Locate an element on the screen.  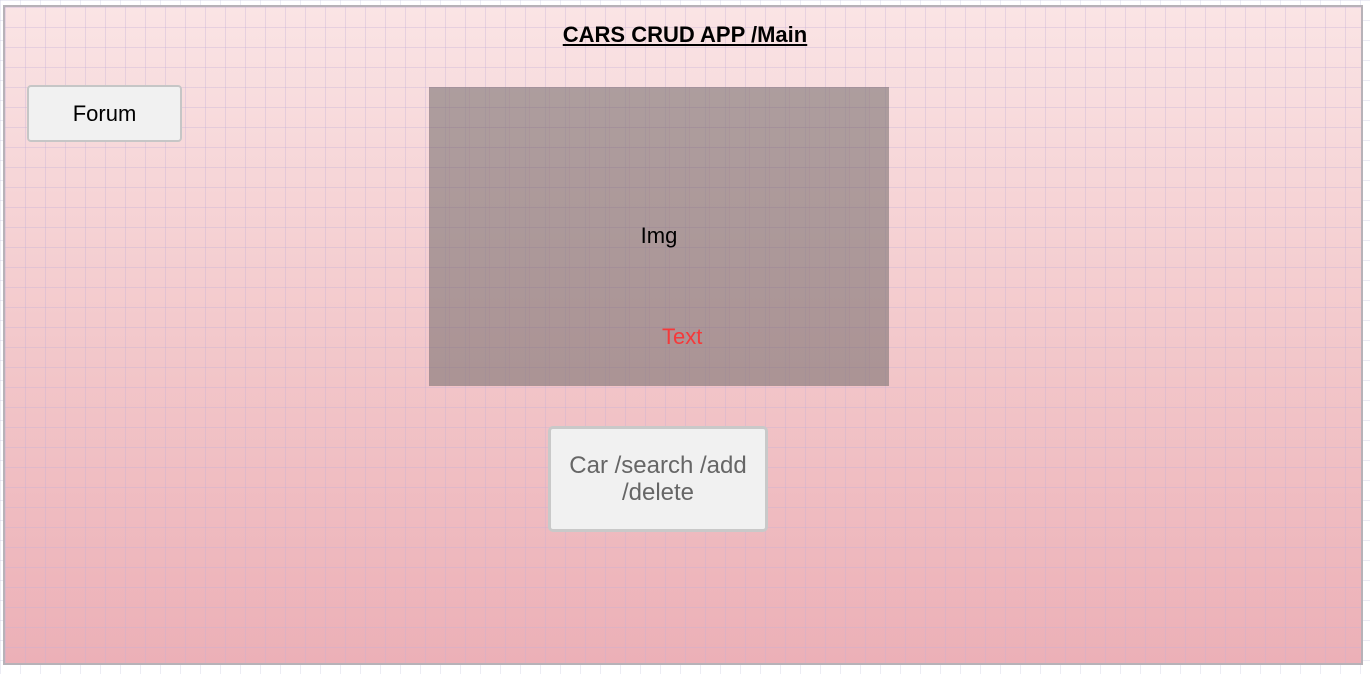
hero-image-placeholder: Img Text is located at coordinates (659, 236).